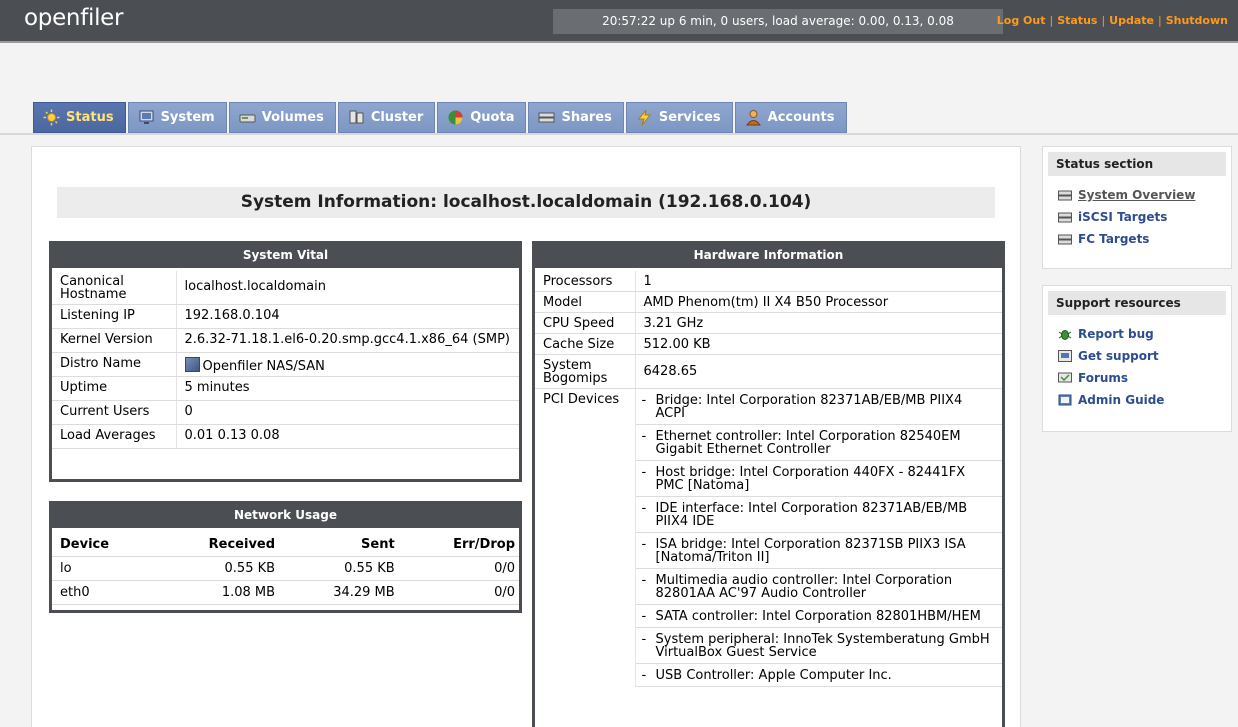 This screenshot has width=1238, height=727. I want to click on vital-key: Listening IP, so click(114, 316).